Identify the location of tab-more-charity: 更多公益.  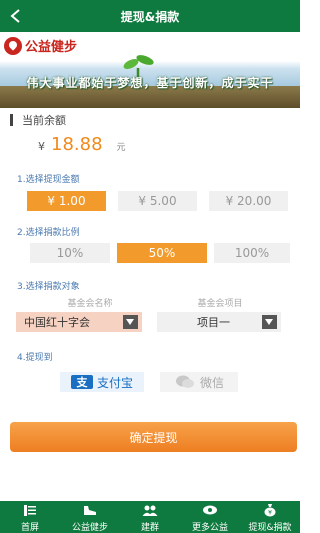
(210, 517).